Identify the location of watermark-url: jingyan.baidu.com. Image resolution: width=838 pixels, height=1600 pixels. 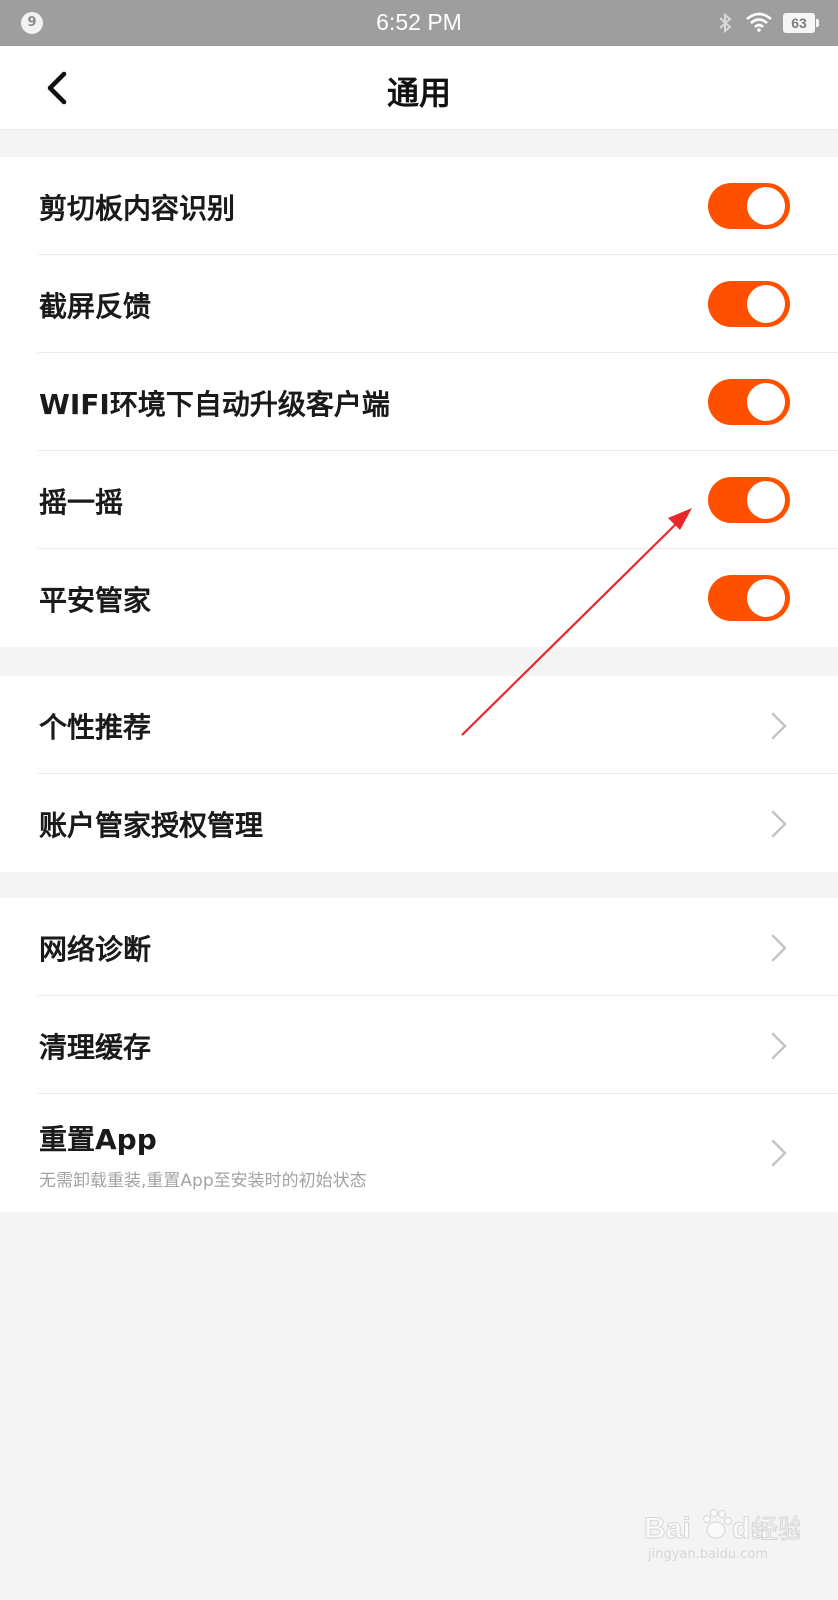
(707, 1554).